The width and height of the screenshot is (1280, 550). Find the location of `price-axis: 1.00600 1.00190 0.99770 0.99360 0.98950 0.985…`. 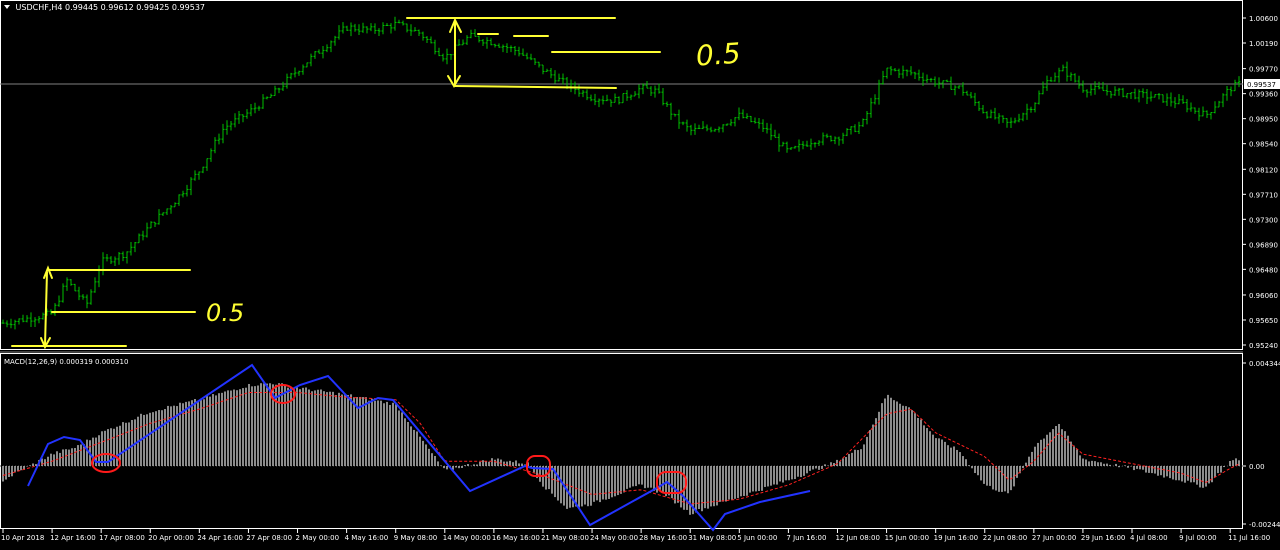

price-axis: 1.00600 1.00190 0.99770 0.99360 0.98950 0.985… is located at coordinates (1260, 182).